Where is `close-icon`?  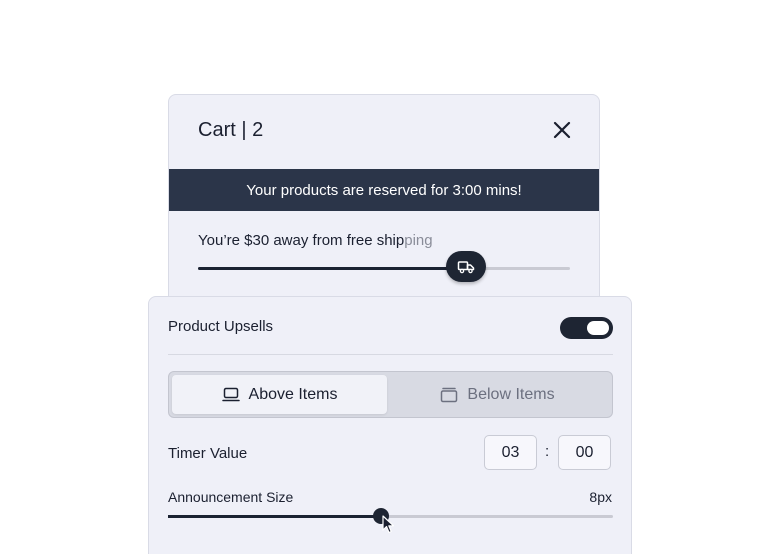 close-icon is located at coordinates (562, 130).